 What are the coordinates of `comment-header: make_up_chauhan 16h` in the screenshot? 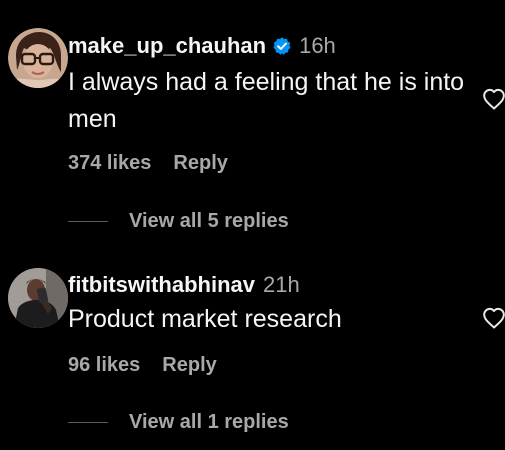 It's located at (202, 46).